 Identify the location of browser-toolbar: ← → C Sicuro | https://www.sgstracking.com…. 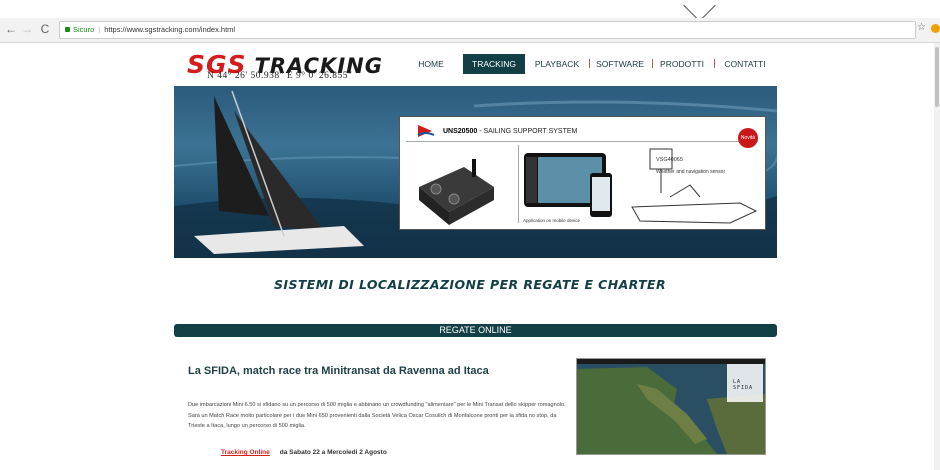
(470, 30).